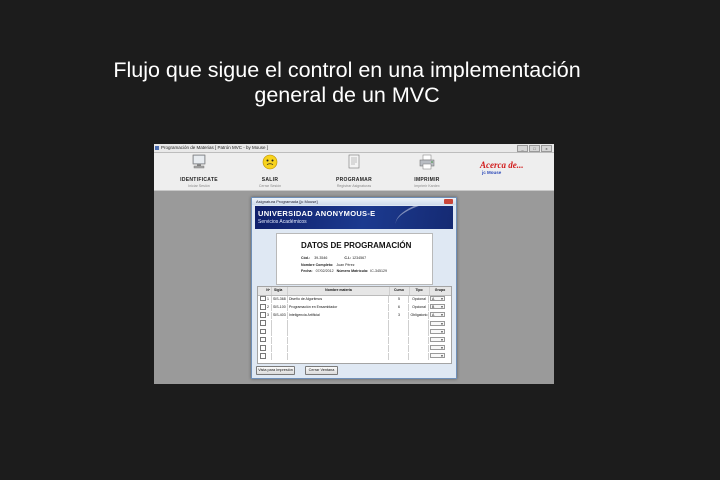 This screenshot has height=480, width=720. What do you see at coordinates (280, 315) in the screenshot?
I see `cell-sigla: SIS-403` at bounding box center [280, 315].